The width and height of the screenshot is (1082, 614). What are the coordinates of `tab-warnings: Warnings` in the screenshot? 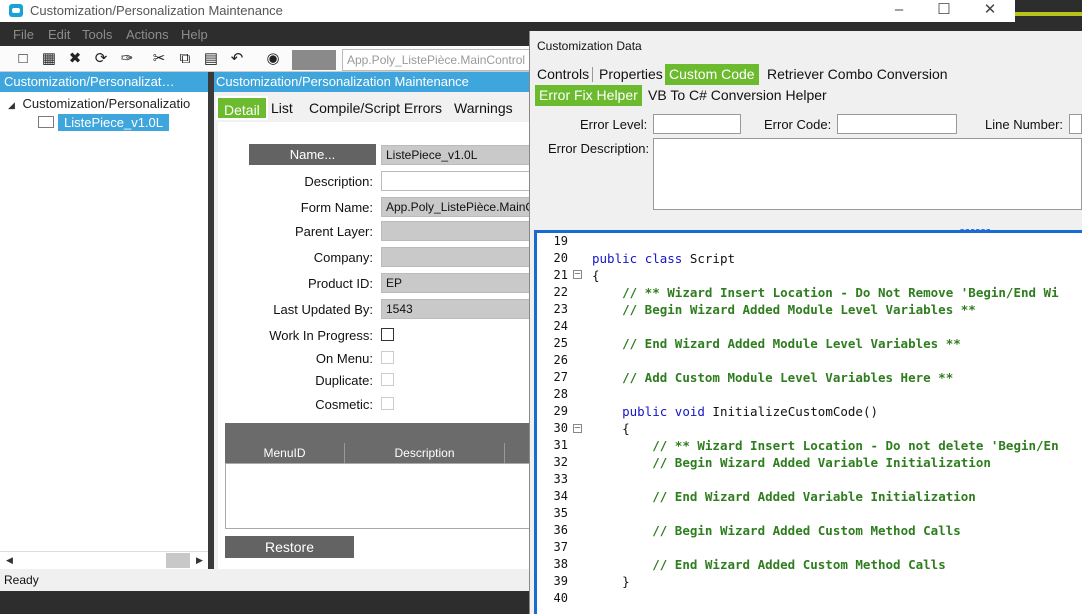 It's located at (483, 108).